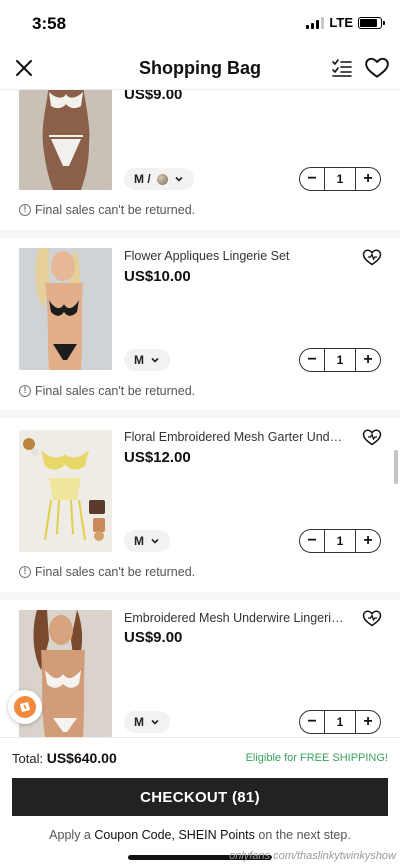 The image size is (400, 866). What do you see at coordinates (371, 22) in the screenshot?
I see `battery-icon` at bounding box center [371, 22].